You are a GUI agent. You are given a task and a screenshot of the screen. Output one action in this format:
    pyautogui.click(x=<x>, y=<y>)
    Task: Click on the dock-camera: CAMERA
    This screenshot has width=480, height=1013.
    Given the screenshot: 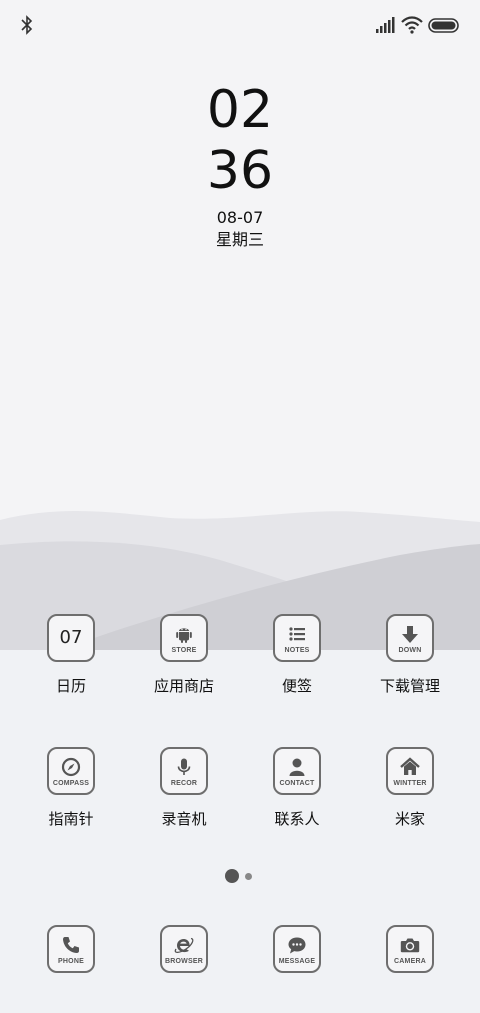 What is the action you would take?
    pyautogui.click(x=410, y=949)
    